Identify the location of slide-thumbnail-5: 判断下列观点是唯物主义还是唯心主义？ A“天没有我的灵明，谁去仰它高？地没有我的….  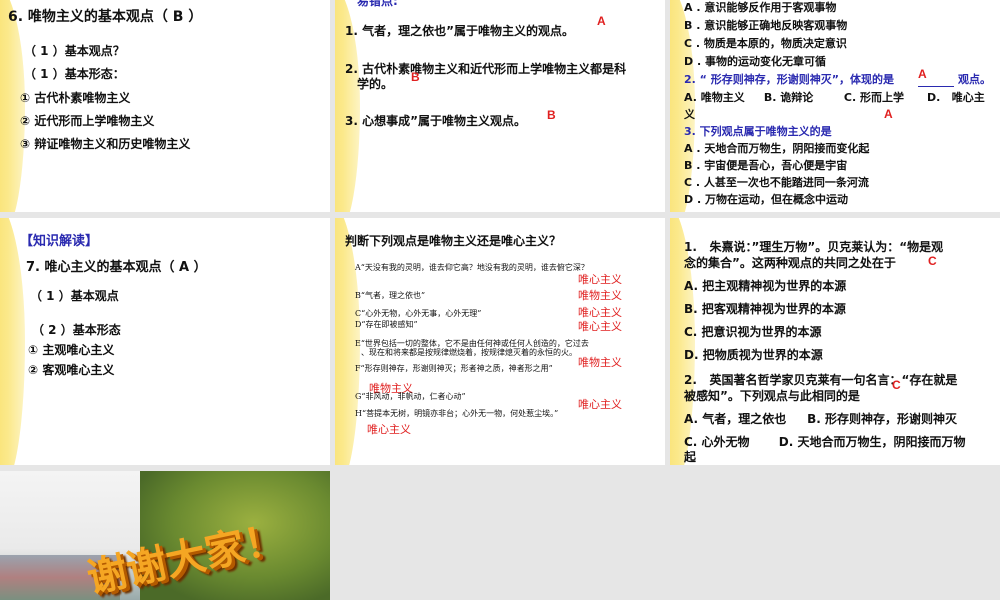
(500, 341).